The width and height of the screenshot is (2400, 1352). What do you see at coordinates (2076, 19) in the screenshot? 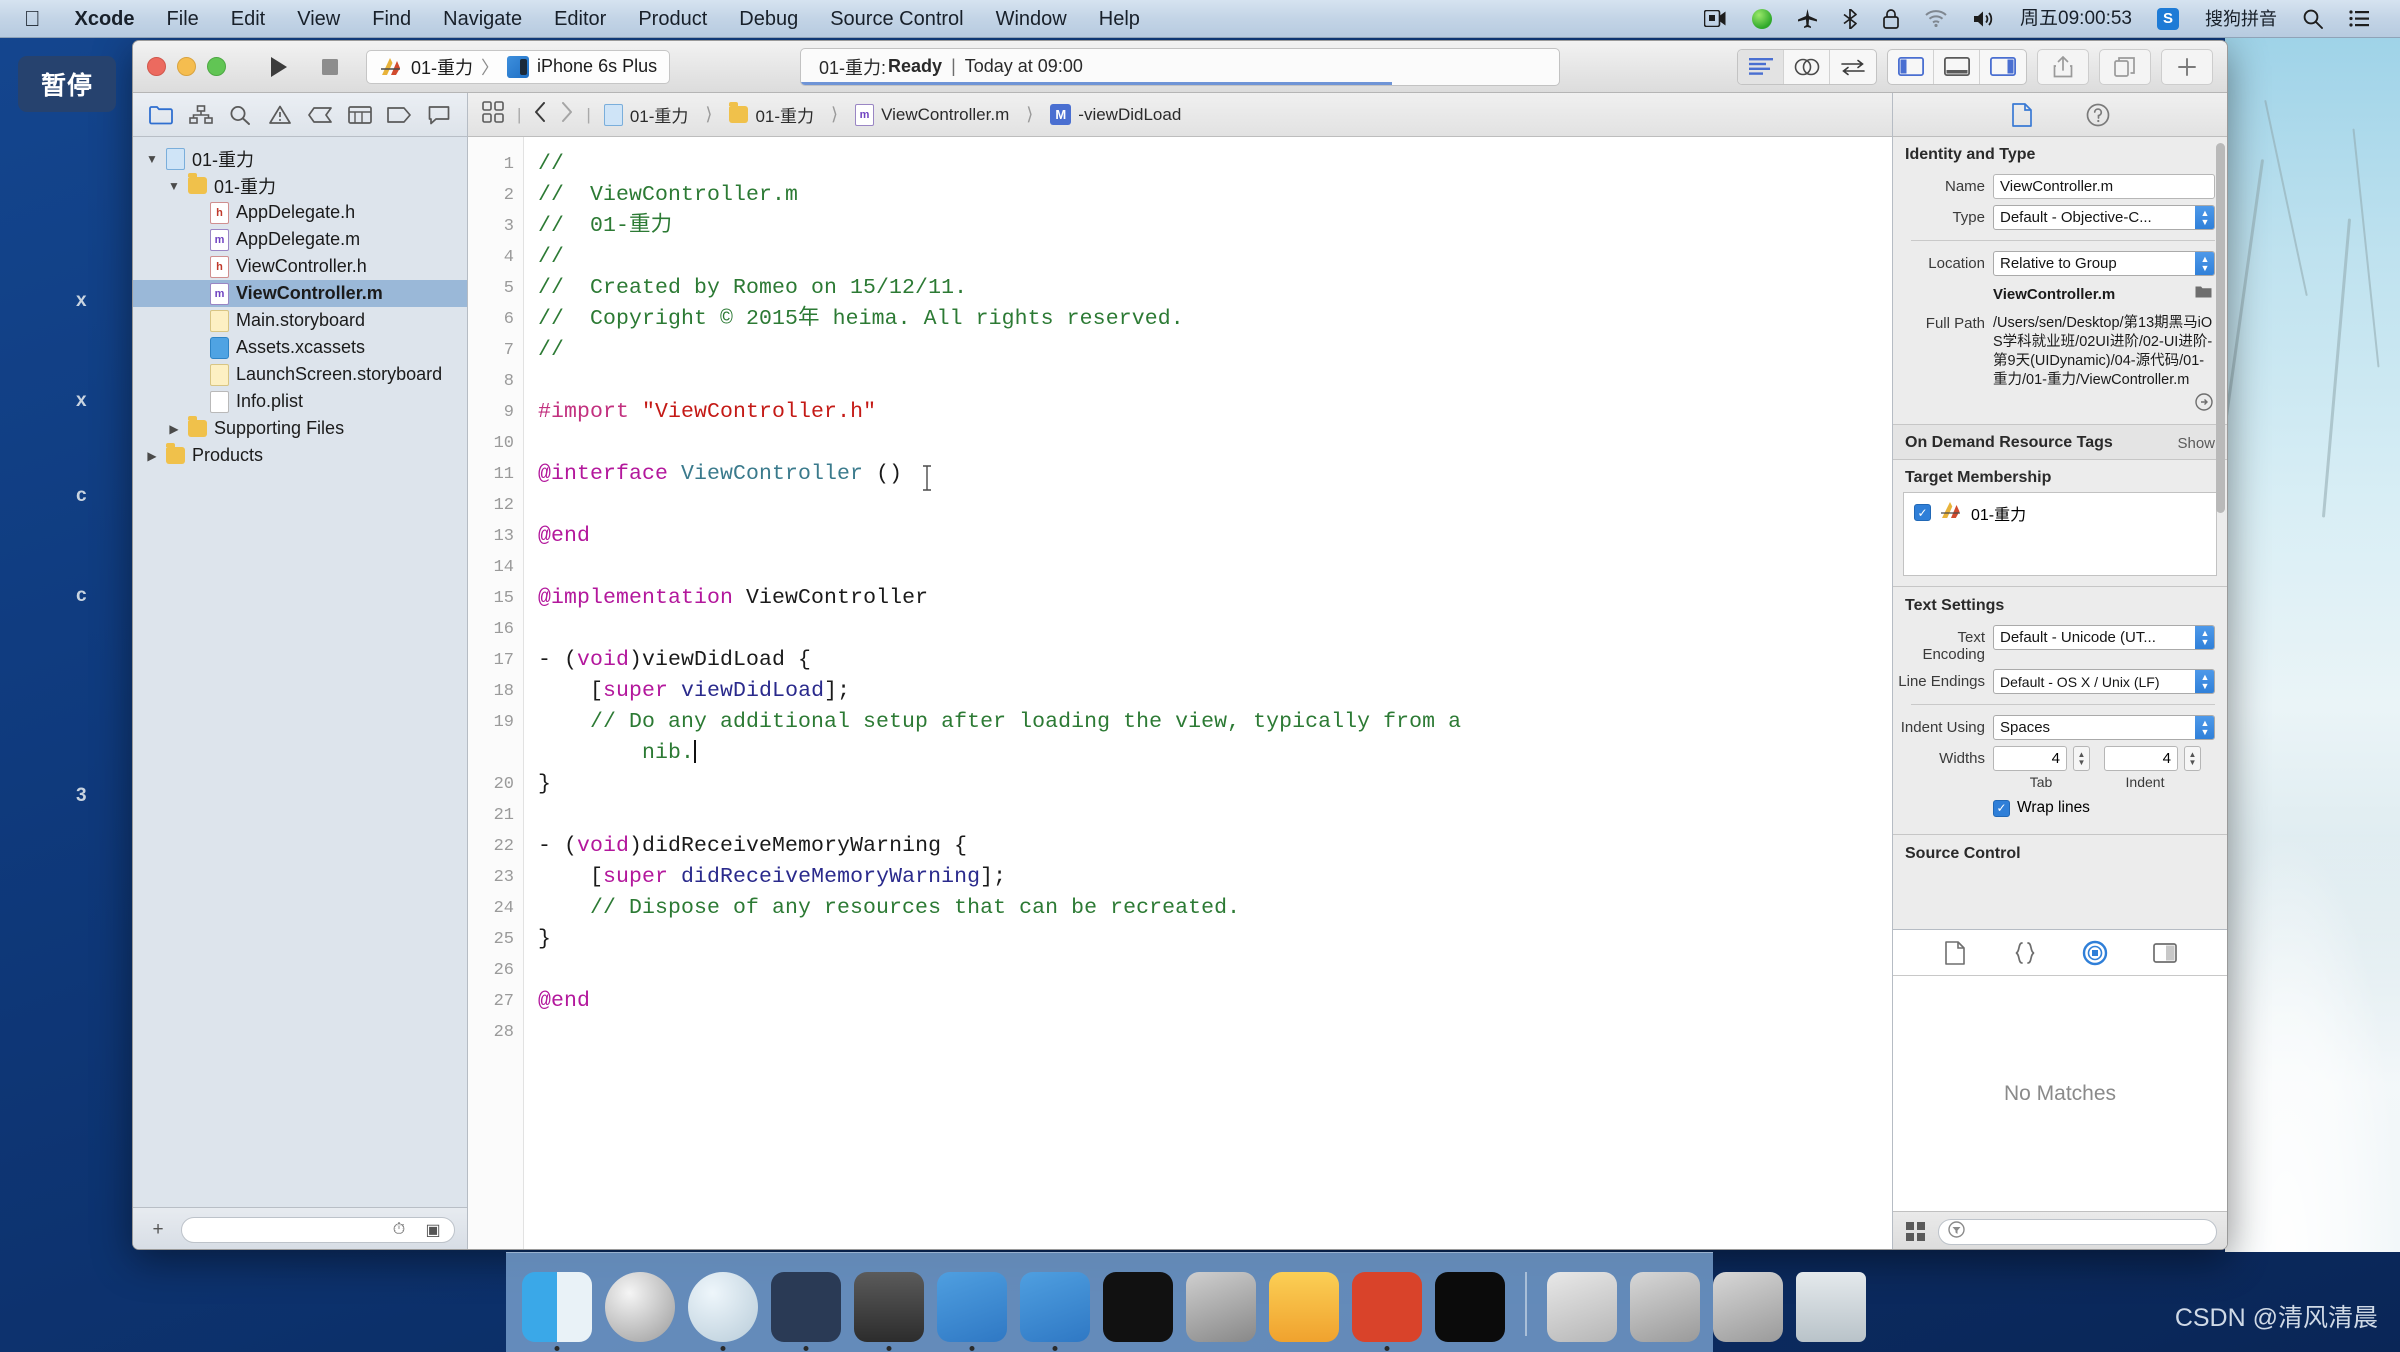
I see `menu-bar-clock: 周五09:00:53` at bounding box center [2076, 19].